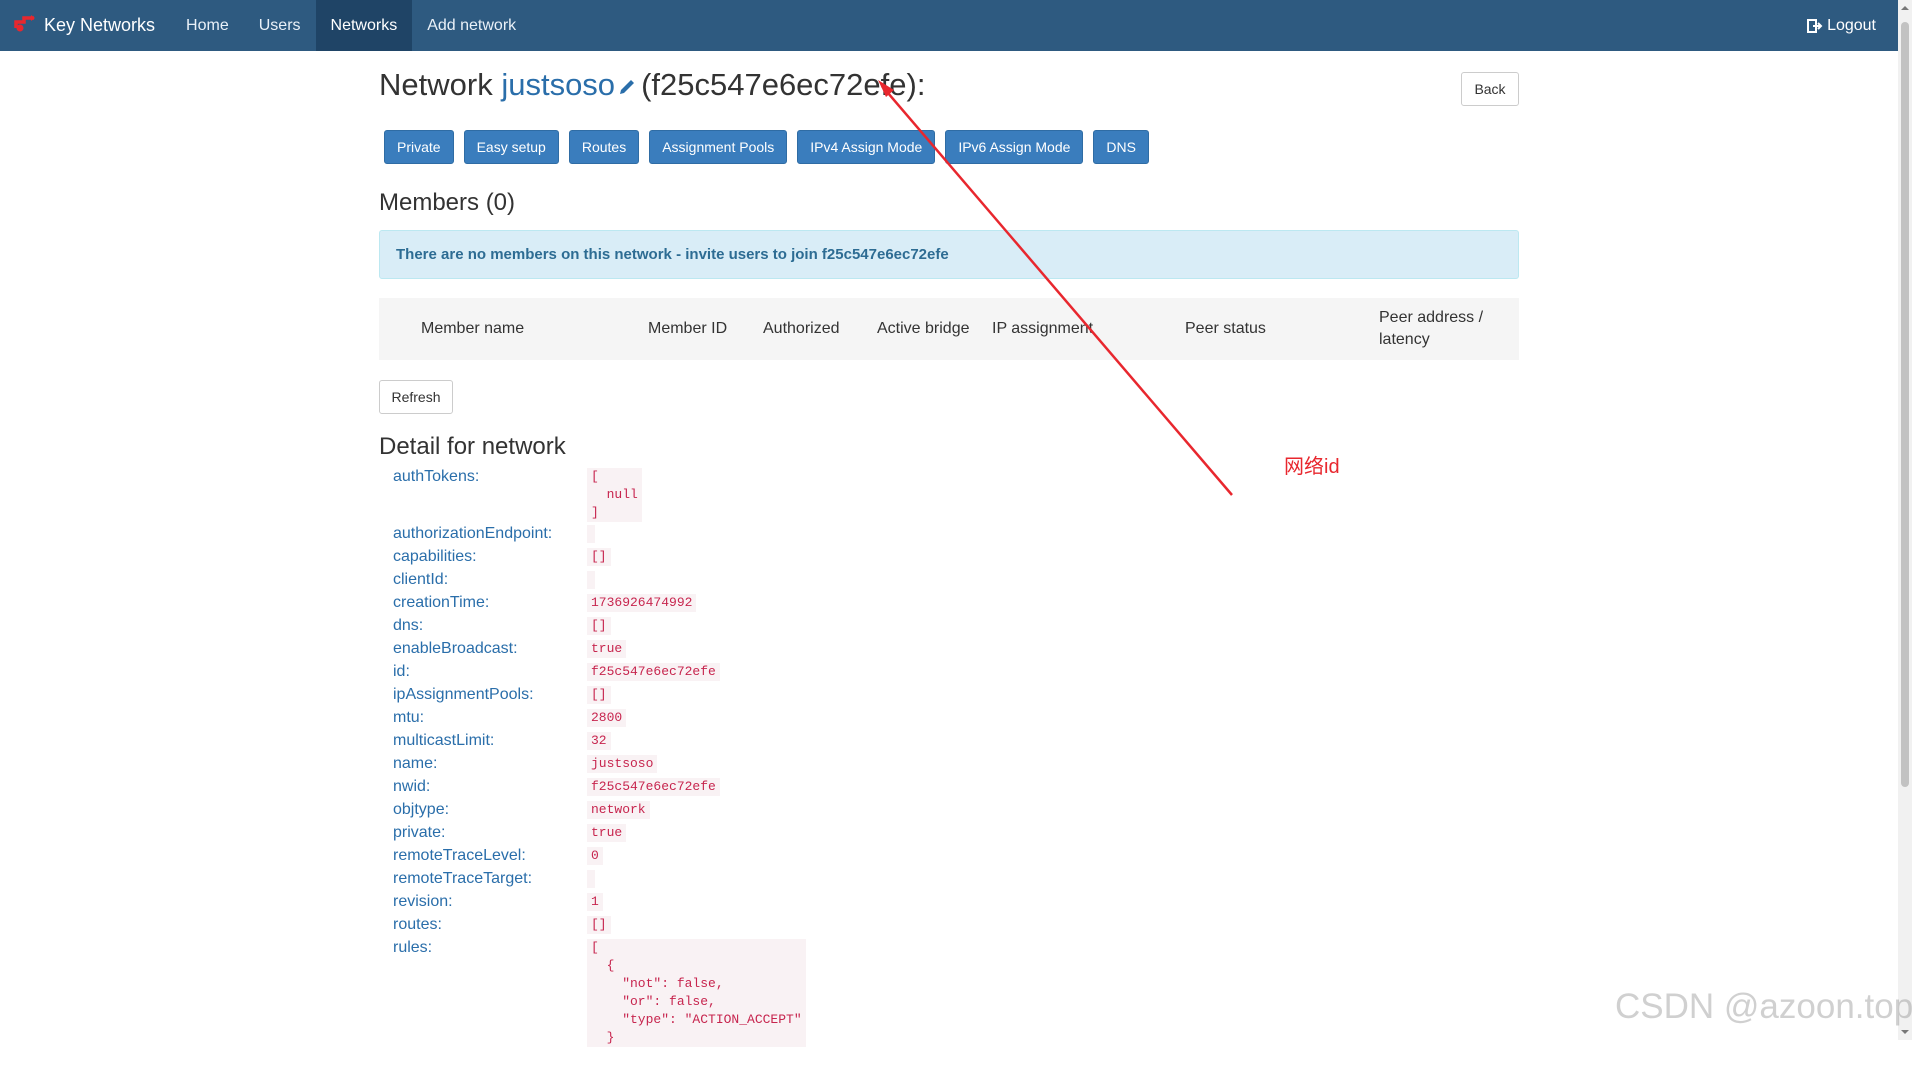 The image size is (1912, 1067). Describe the element at coordinates (604, 147) in the screenshot. I see `routes-button: Routes` at that location.